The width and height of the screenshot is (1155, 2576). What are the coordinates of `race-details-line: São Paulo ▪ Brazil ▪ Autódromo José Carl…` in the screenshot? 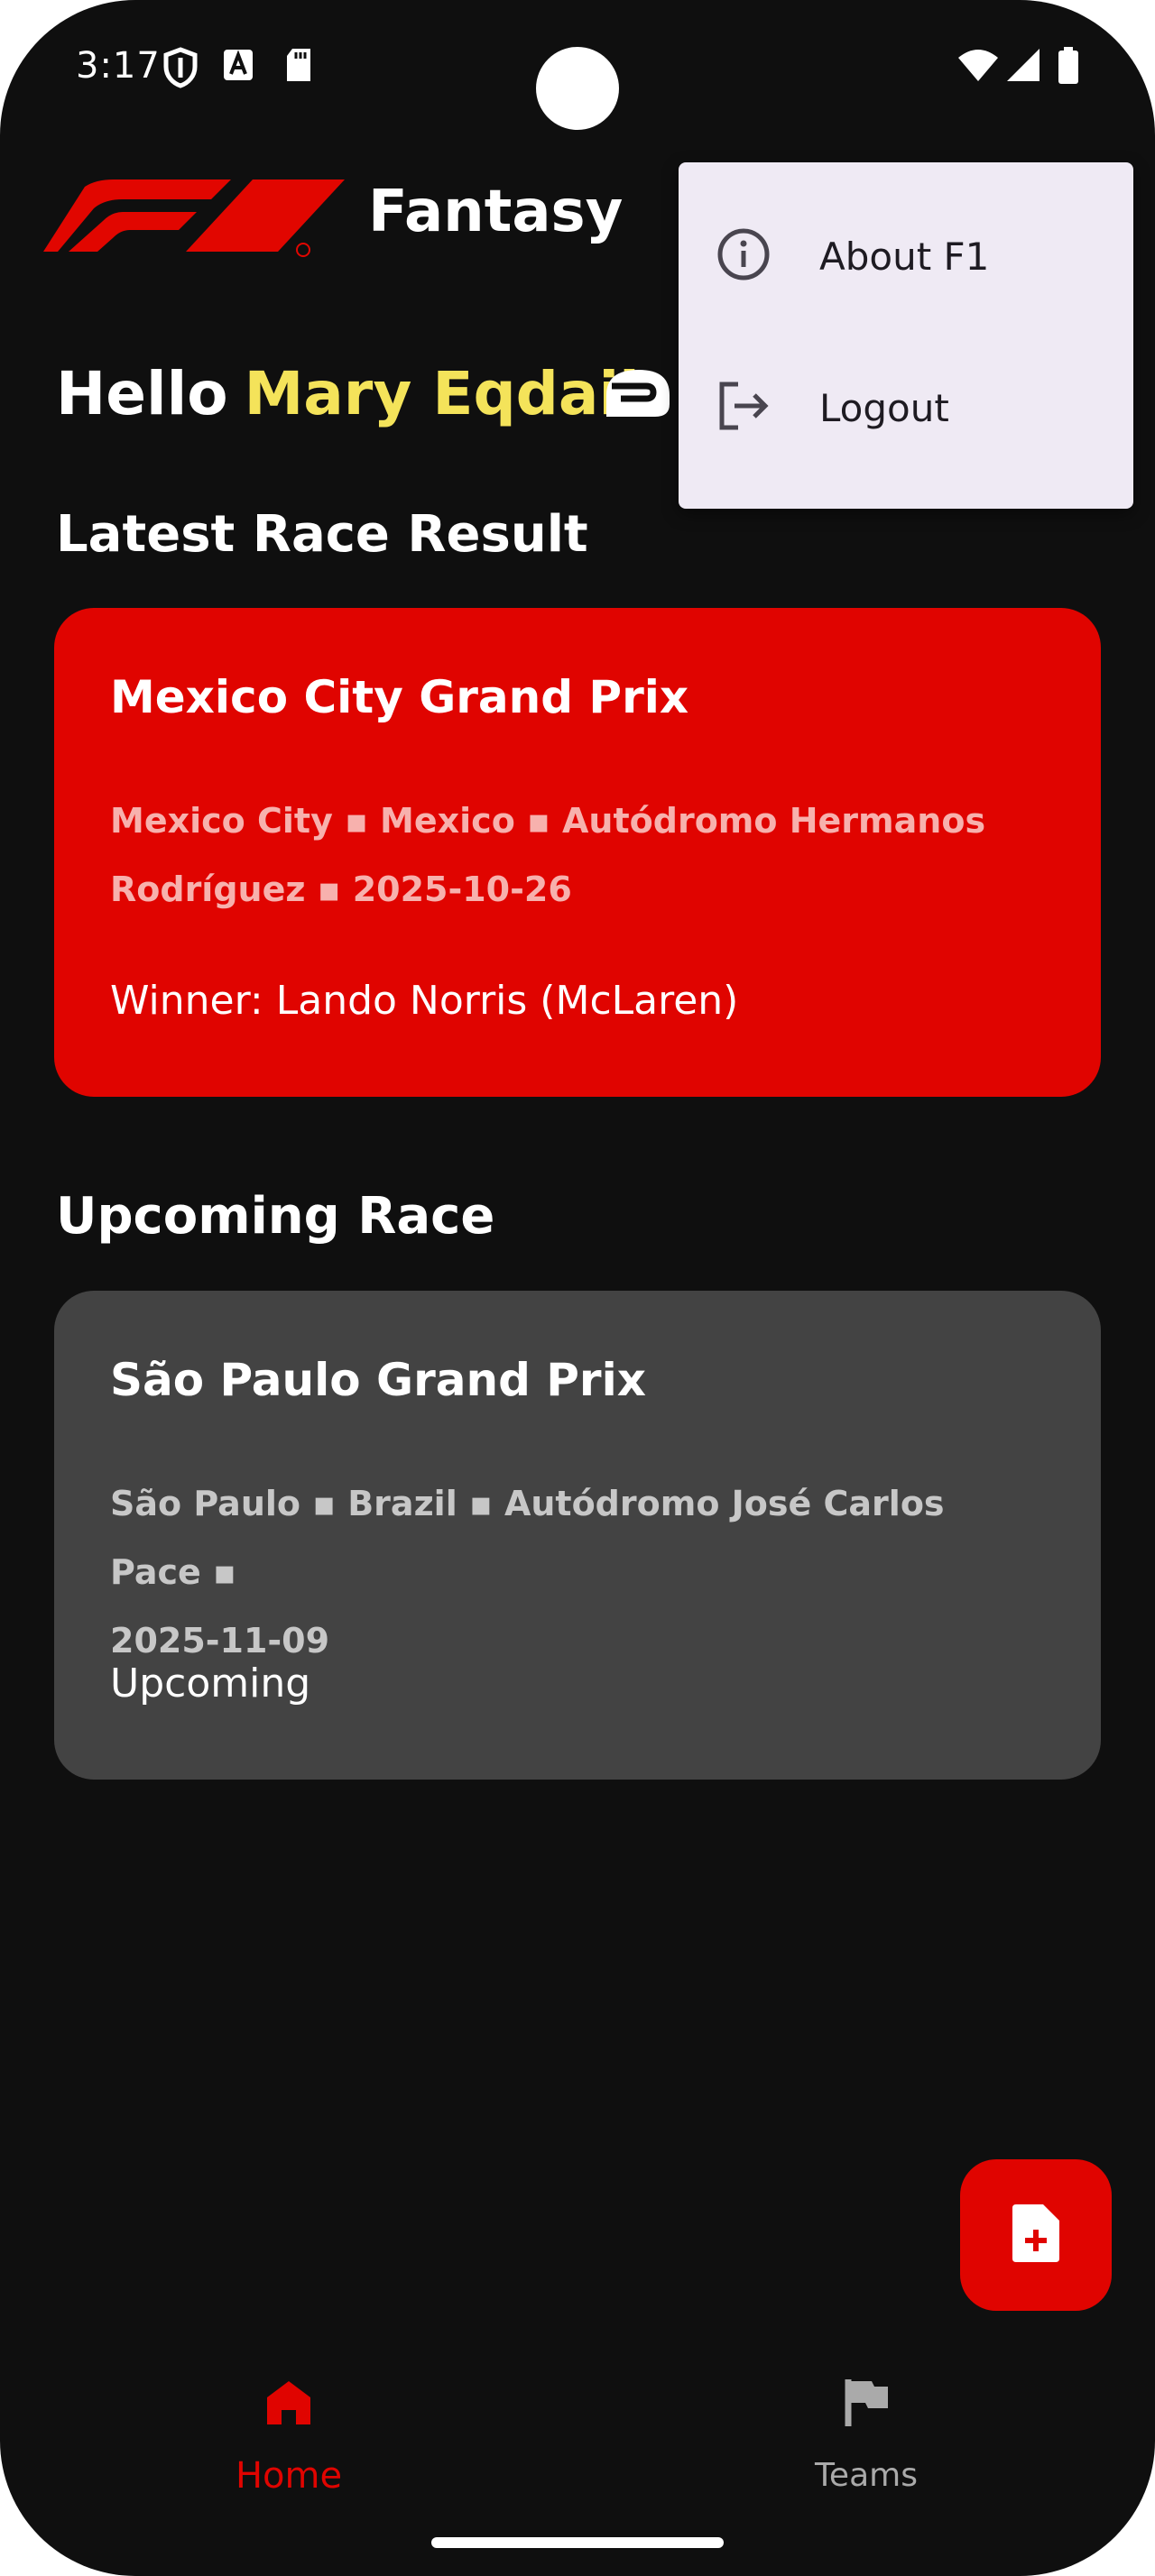 It's located at (527, 1538).